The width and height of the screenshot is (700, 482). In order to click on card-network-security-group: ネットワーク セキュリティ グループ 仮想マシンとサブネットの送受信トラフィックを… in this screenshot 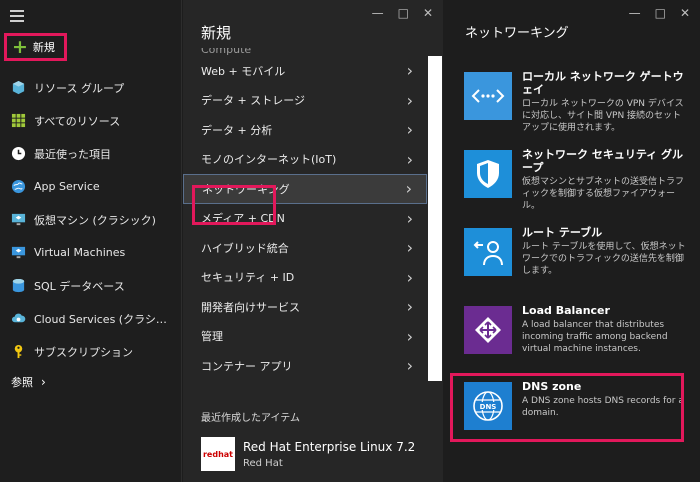, I will do `click(579, 179)`.